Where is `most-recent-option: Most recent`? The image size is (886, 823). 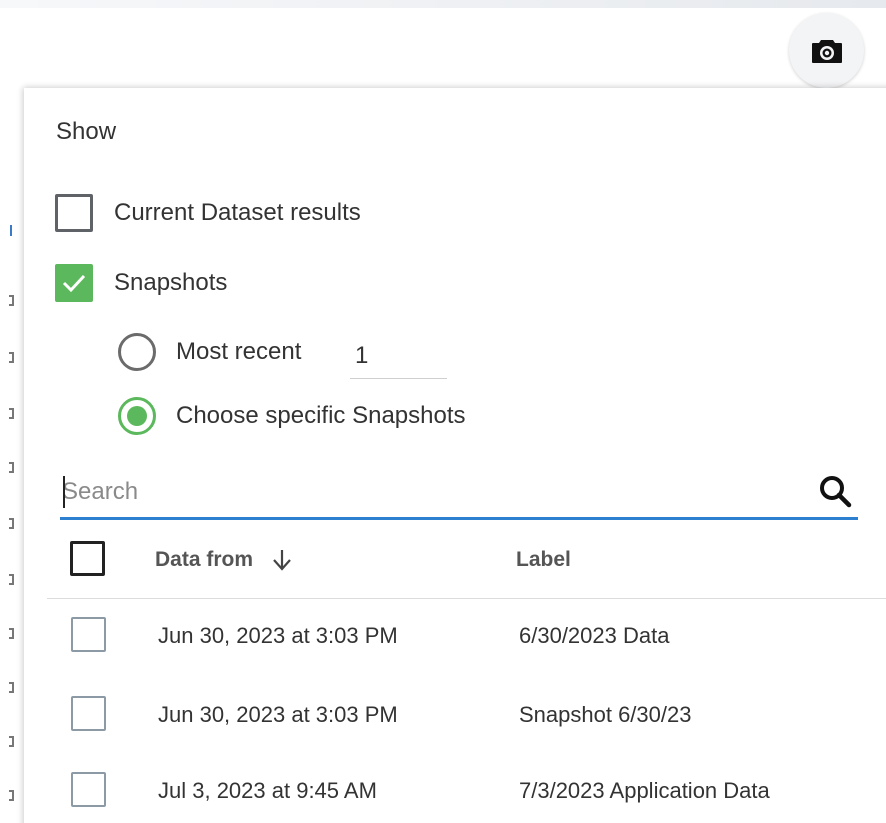 most-recent-option: Most recent is located at coordinates (209, 352).